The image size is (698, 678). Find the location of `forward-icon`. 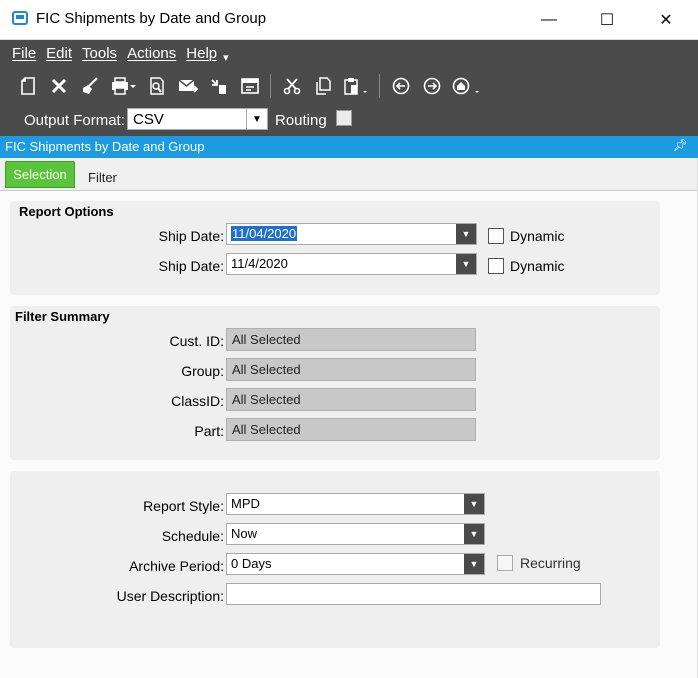

forward-icon is located at coordinates (431, 86).